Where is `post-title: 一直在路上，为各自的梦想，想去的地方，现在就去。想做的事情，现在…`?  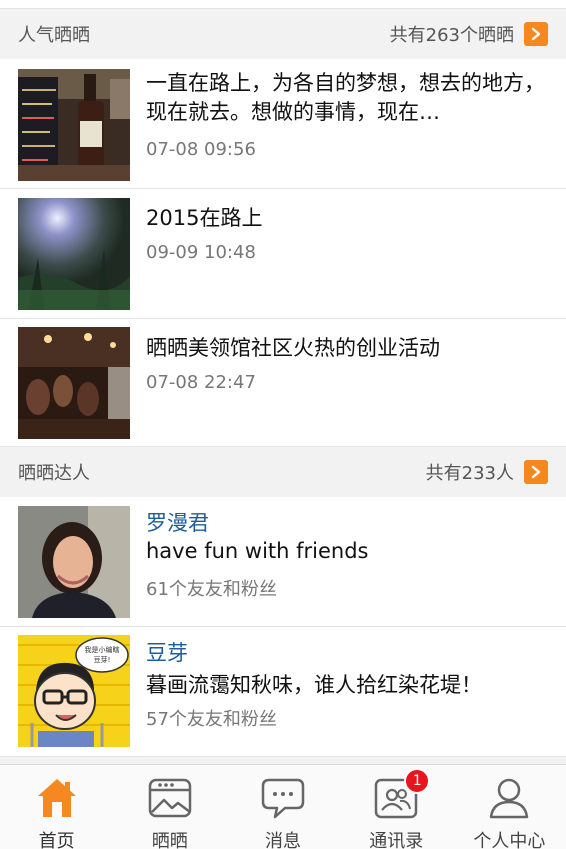
post-title: 一直在路上，为各自的梦想，想去的地方，现在就去。想做的事情，现在… is located at coordinates (345, 97).